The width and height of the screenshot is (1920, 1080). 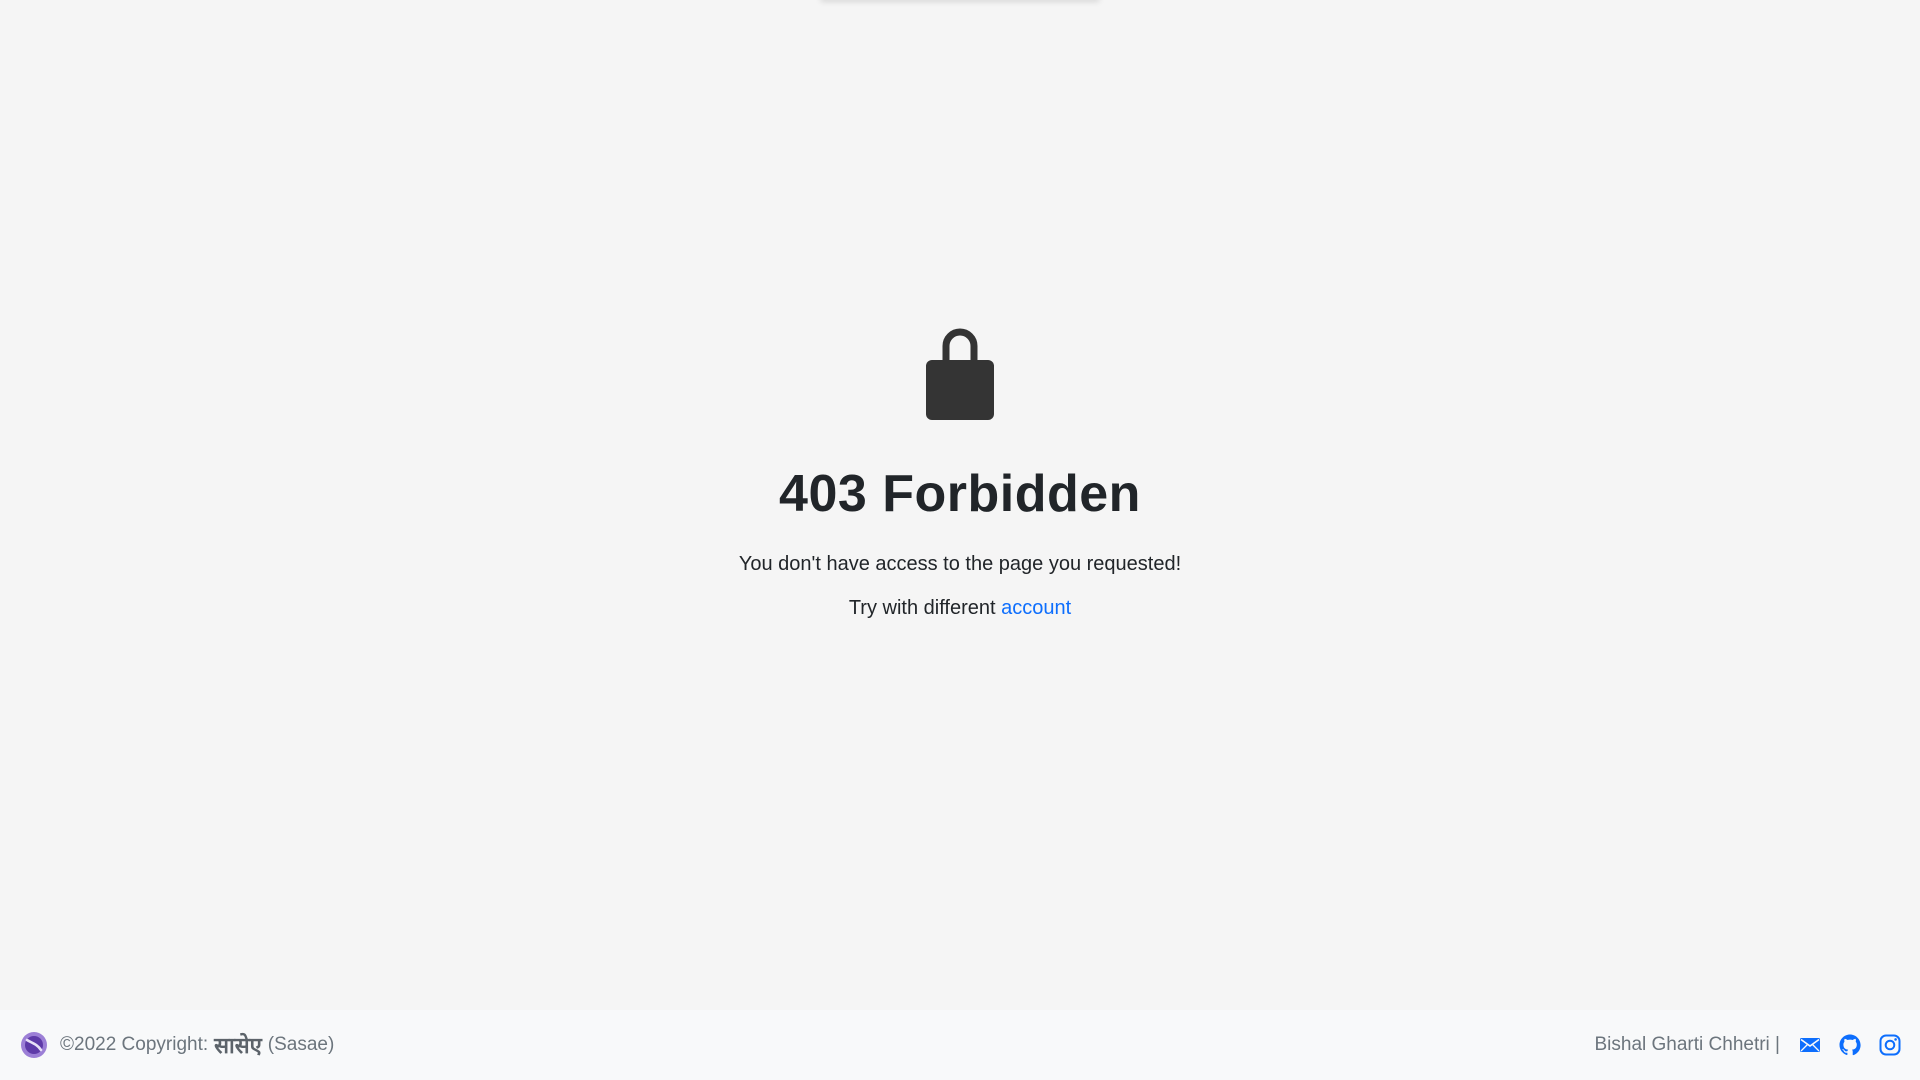 I want to click on github-link, so click(x=1850, y=1045).